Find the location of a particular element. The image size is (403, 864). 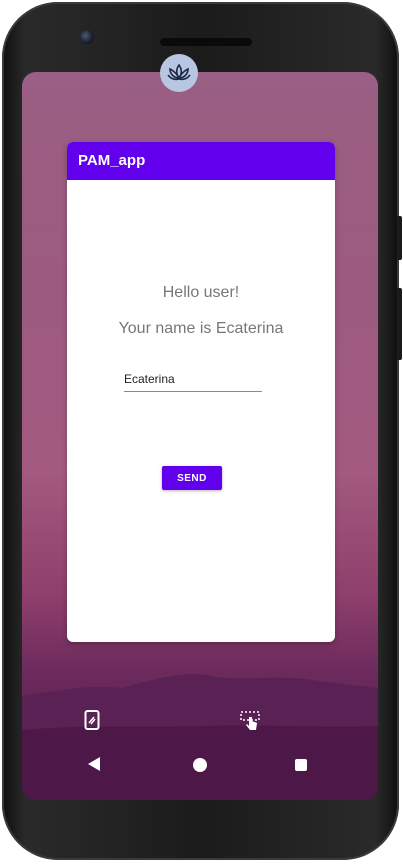

home-icon is located at coordinates (200, 765).